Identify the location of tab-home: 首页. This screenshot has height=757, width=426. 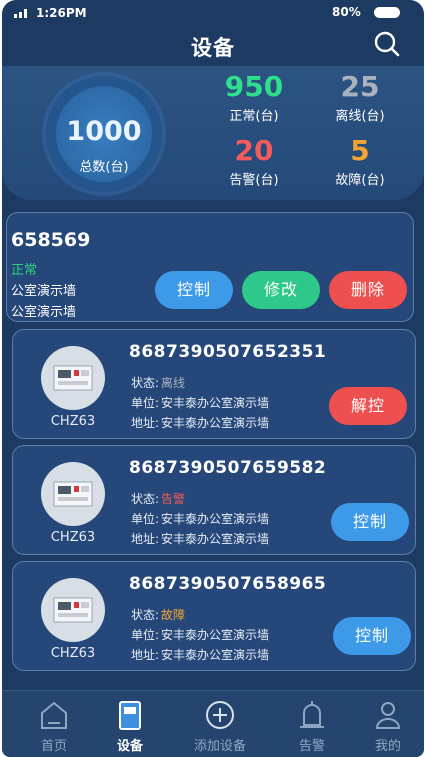
(54, 724).